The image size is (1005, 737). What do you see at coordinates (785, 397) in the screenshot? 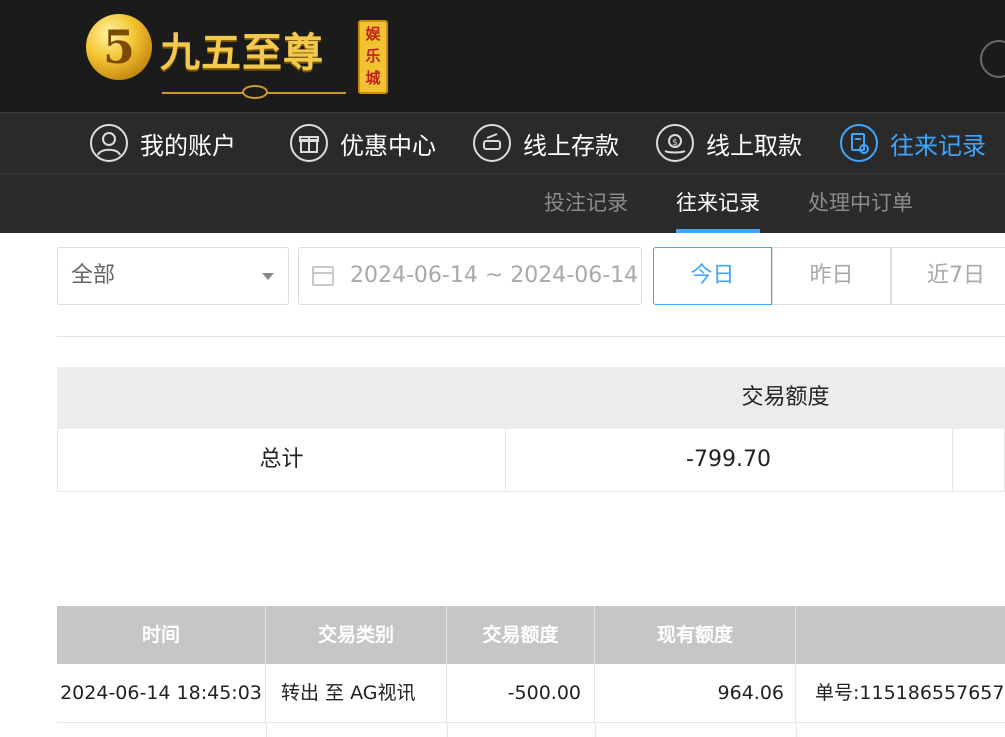
I see `summary-column-amount: 交易额度` at bounding box center [785, 397].